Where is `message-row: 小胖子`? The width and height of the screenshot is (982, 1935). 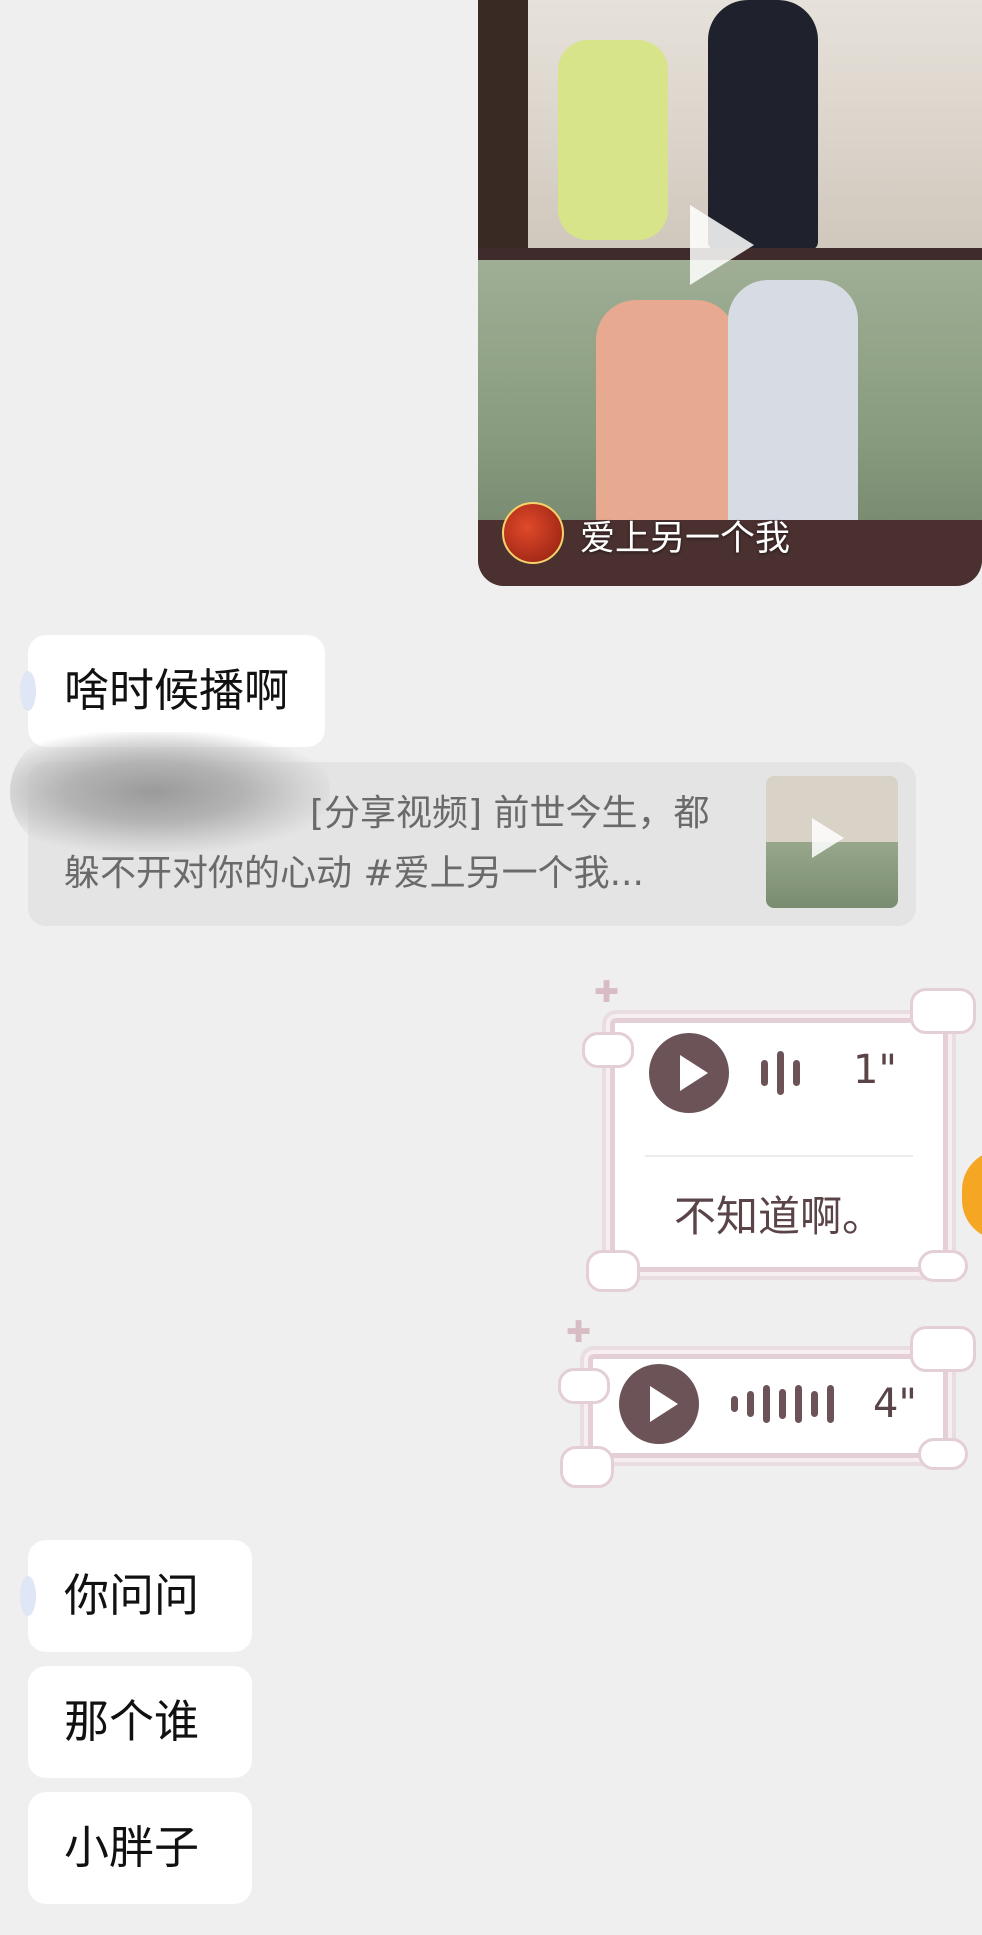
message-row: 小胖子 is located at coordinates (140, 1848).